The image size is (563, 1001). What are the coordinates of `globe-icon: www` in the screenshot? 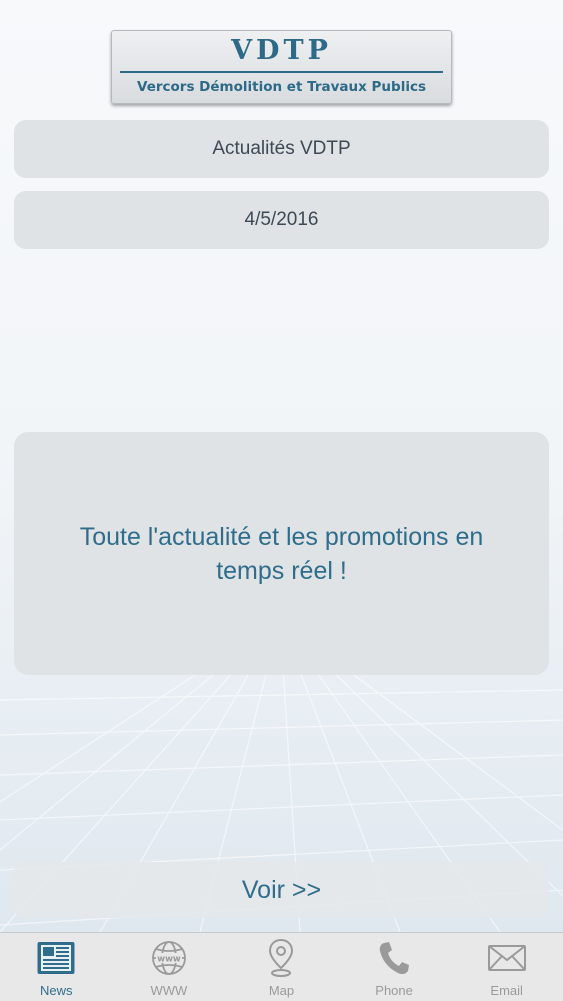 It's located at (169, 958).